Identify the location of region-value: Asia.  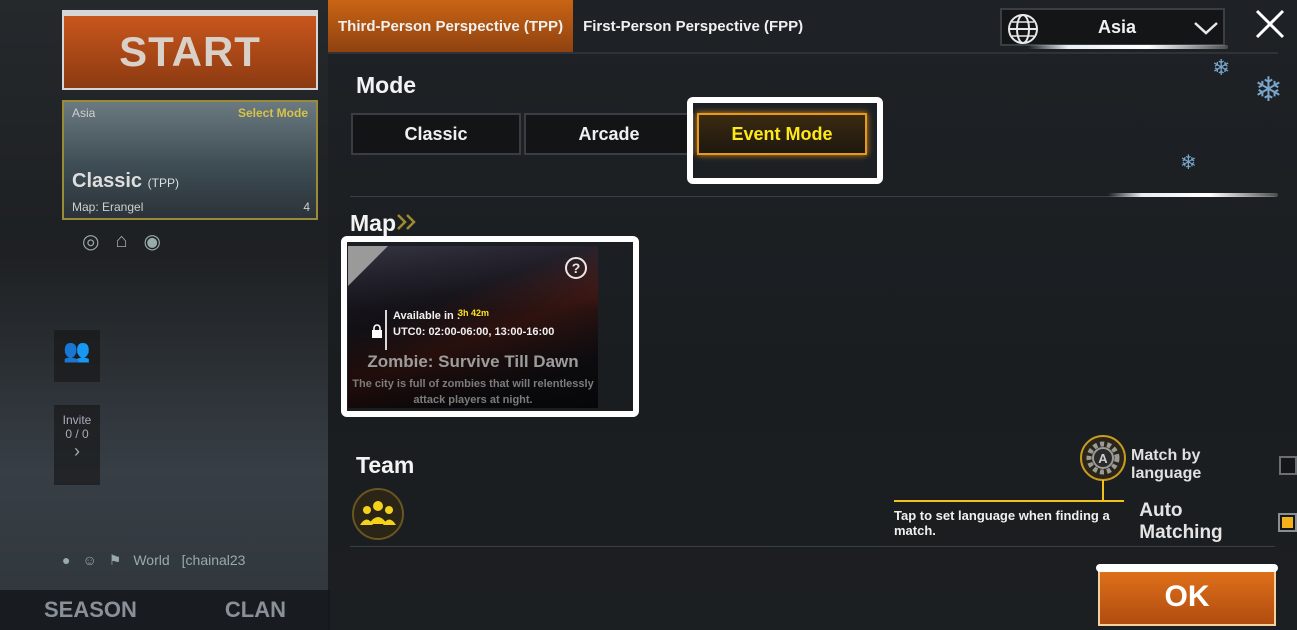
(1117, 26).